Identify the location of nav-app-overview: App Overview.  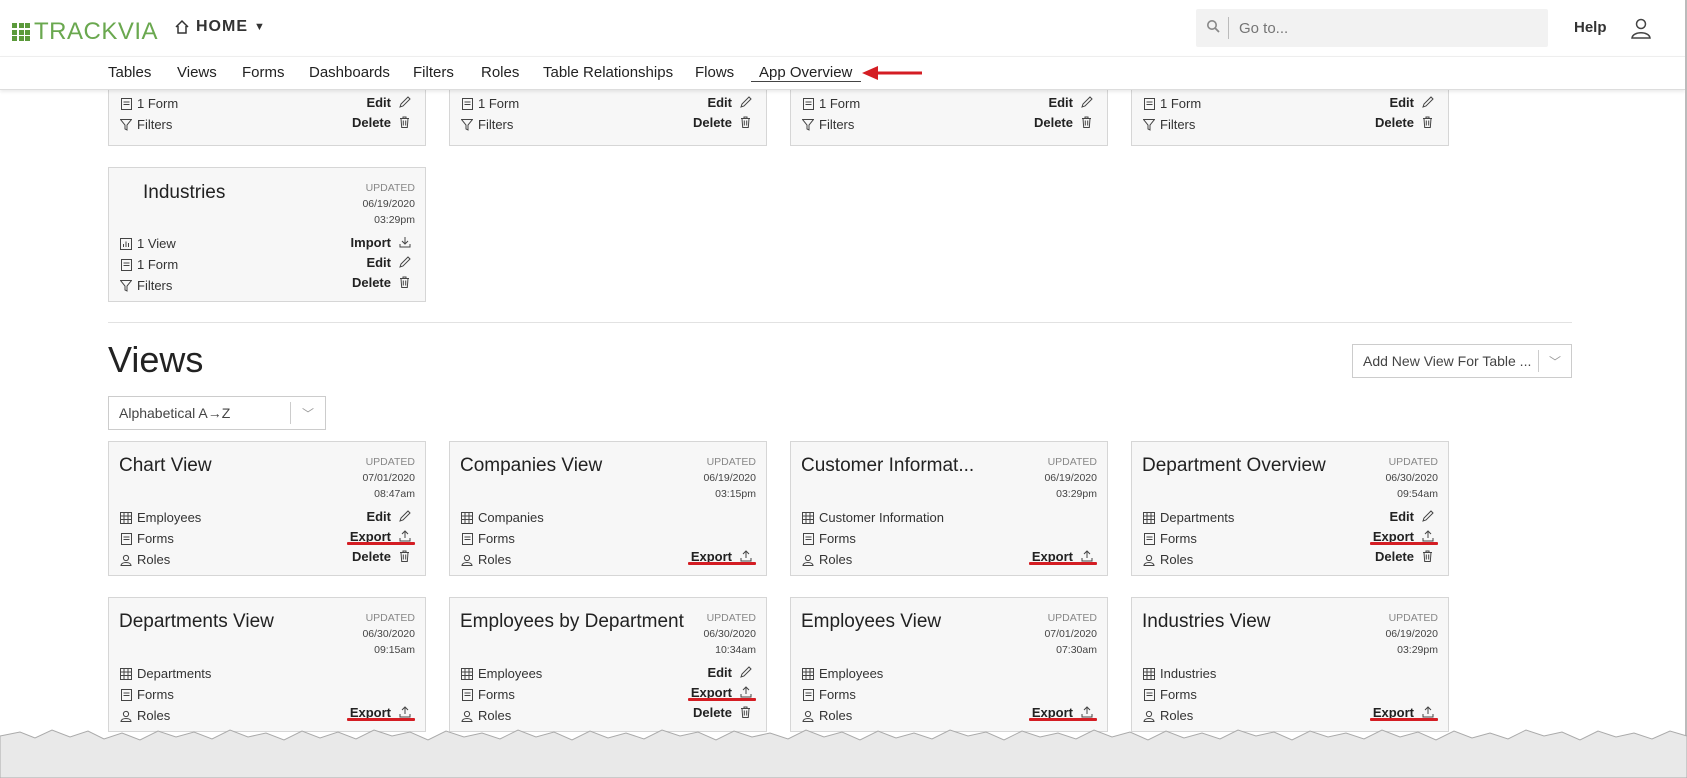
(805, 72).